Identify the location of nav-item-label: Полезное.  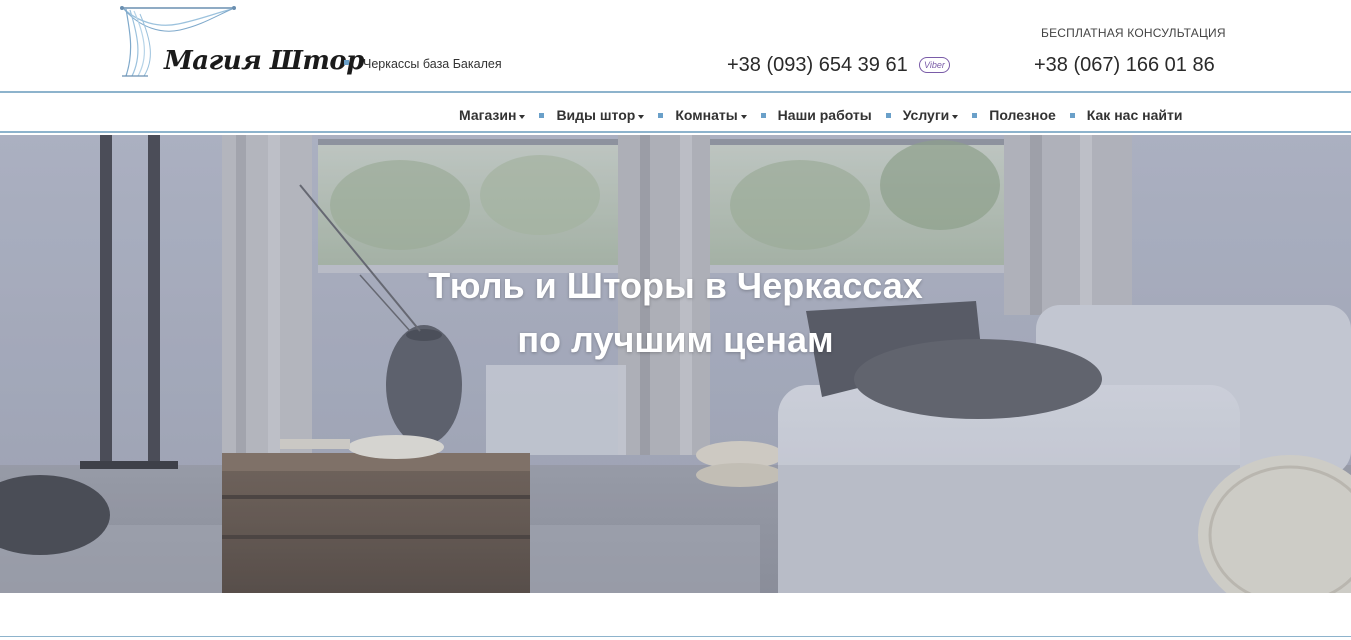
(1022, 115).